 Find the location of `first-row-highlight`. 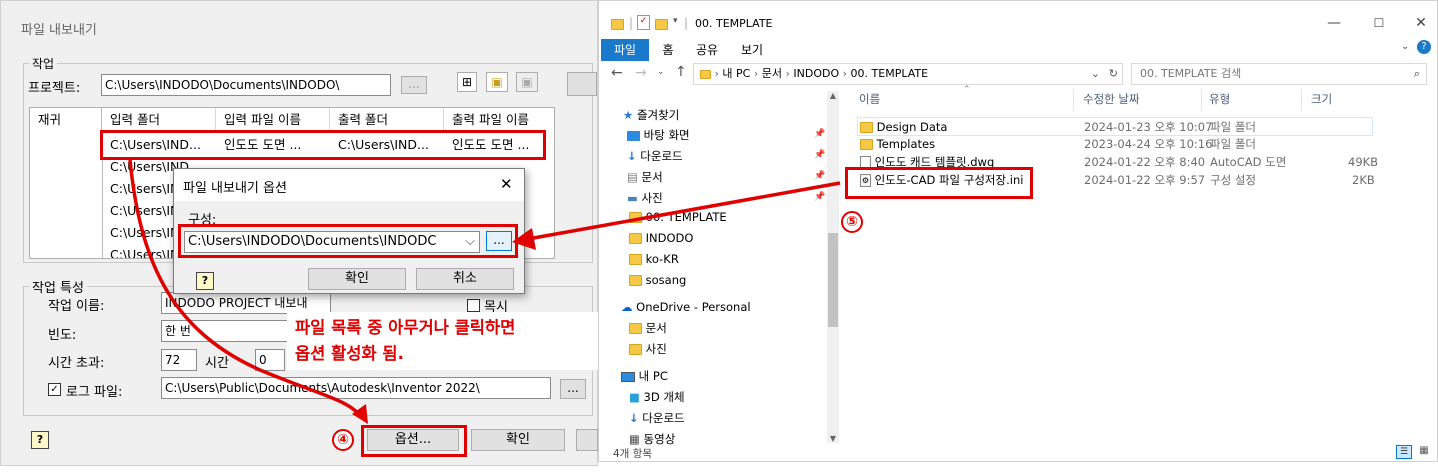

first-row-highlight is located at coordinates (323, 145).